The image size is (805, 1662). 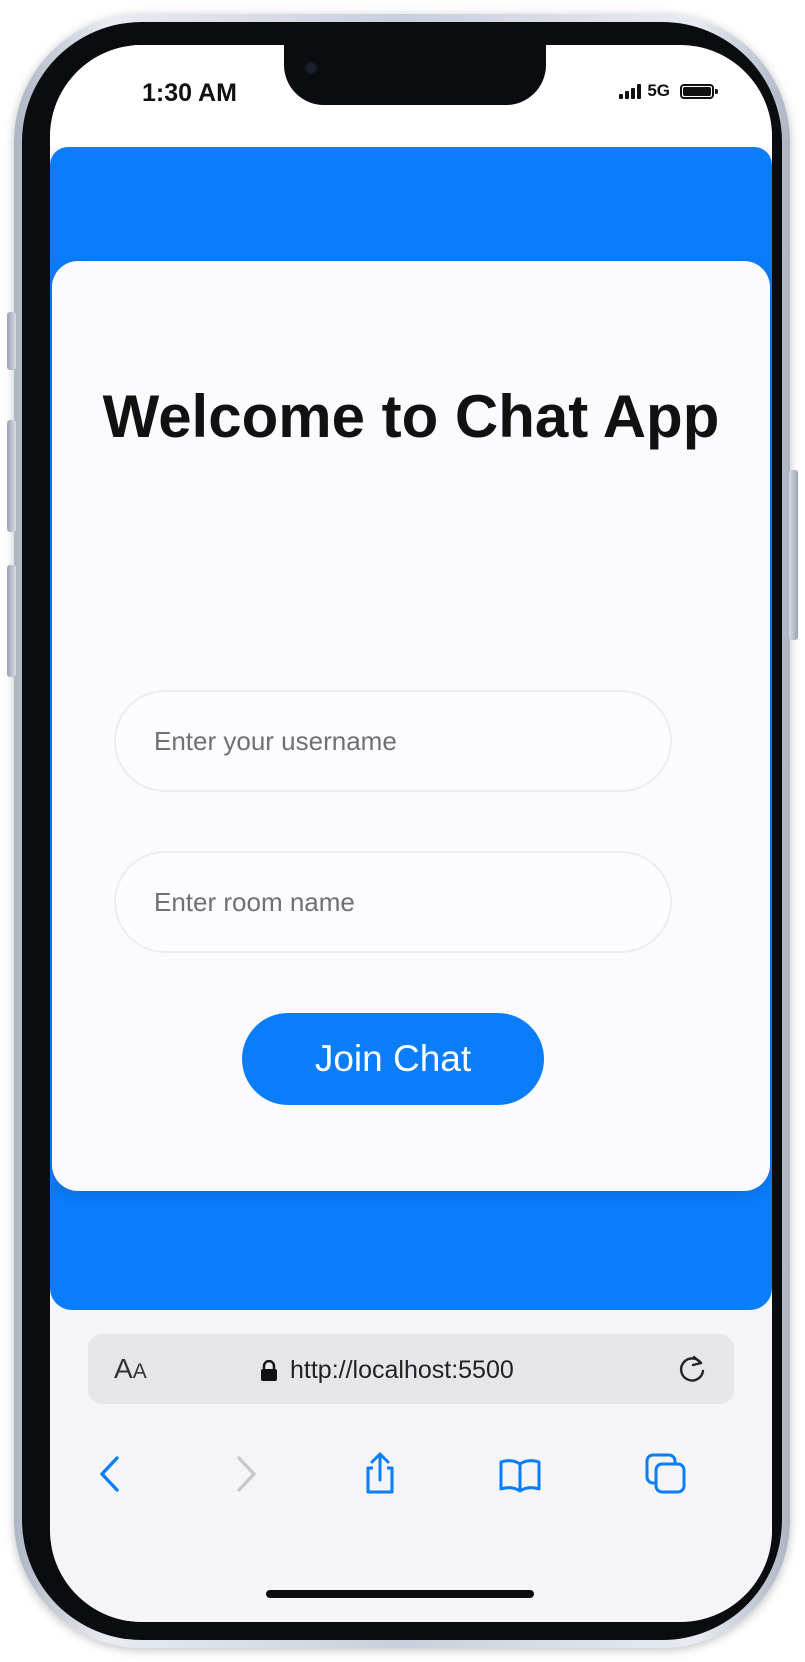 What do you see at coordinates (402, 1370) in the screenshot?
I see `url-text: http://localhost:5500` at bounding box center [402, 1370].